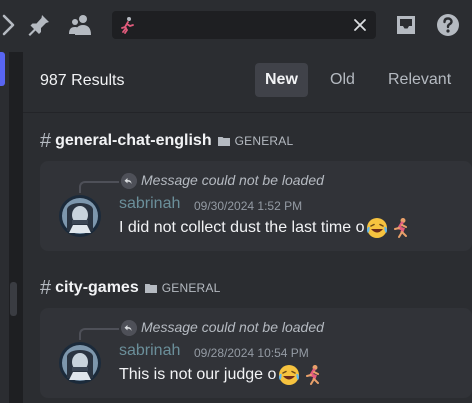 This screenshot has width=472, height=403. I want to click on results-header: 987 Results New Old Relevant, so click(247, 82).